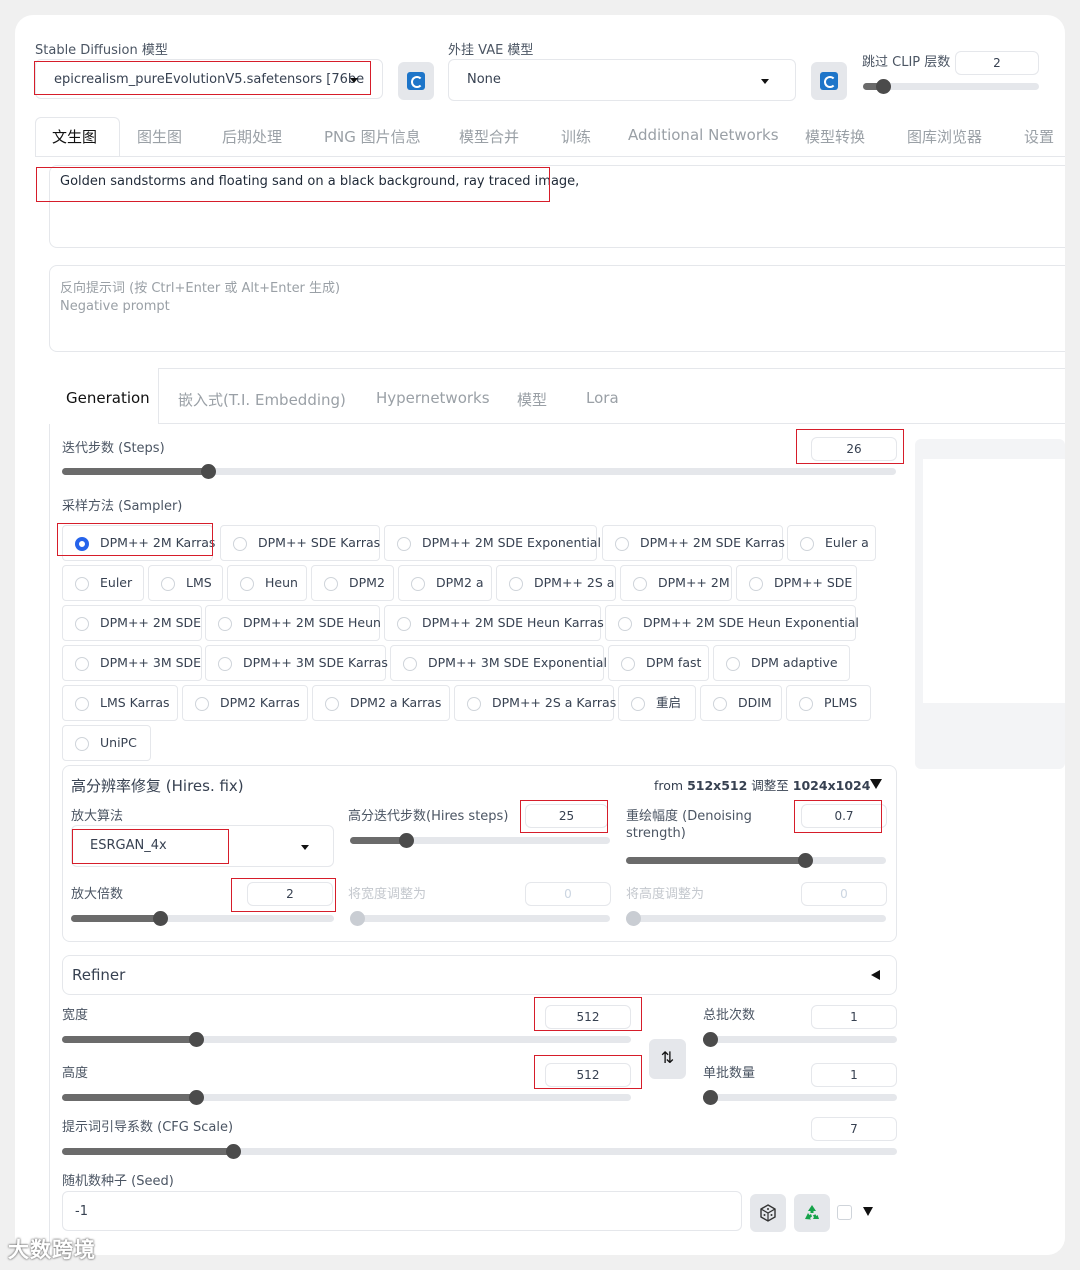 Image resolution: width=1080 pixels, height=1270 pixels. I want to click on resize-width-slider, so click(480, 918).